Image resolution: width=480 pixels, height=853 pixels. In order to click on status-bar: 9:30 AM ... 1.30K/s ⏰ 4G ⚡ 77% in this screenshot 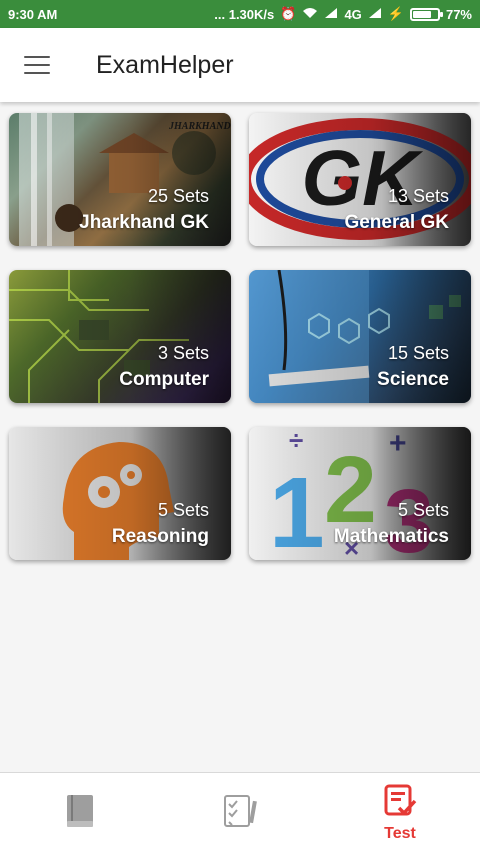, I will do `click(240, 14)`.